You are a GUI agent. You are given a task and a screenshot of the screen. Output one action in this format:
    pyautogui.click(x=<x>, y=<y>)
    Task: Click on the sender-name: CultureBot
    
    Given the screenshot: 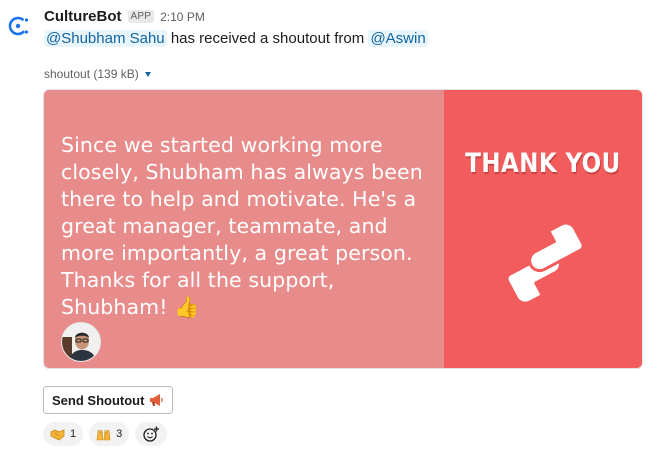 What is the action you would take?
    pyautogui.click(x=83, y=16)
    